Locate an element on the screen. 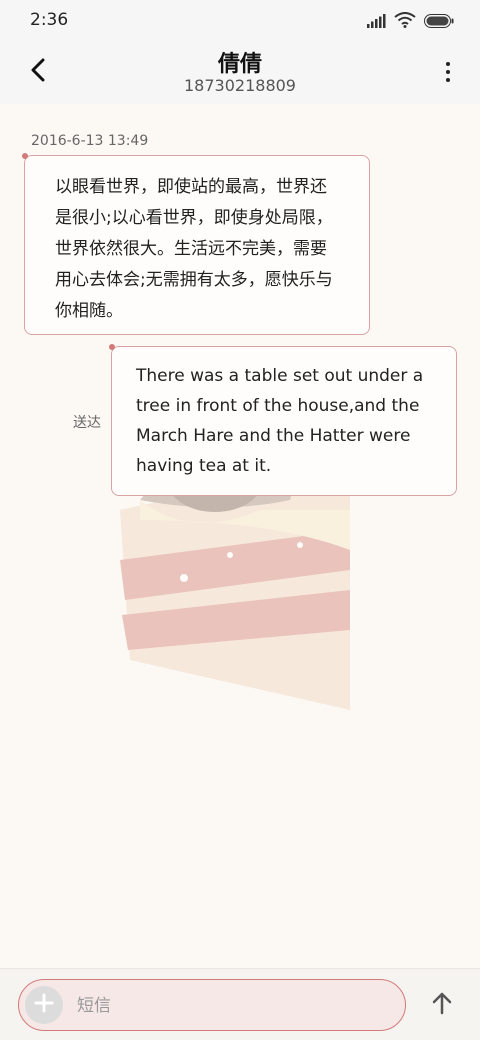 This screenshot has width=480, height=1040. more-vertical-icon is located at coordinates (448, 64).